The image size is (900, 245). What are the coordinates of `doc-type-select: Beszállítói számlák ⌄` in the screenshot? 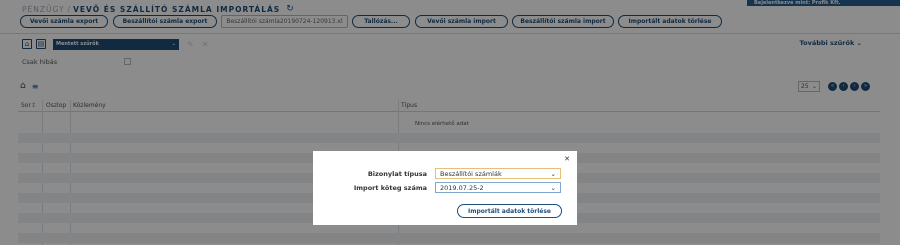 It's located at (498, 173).